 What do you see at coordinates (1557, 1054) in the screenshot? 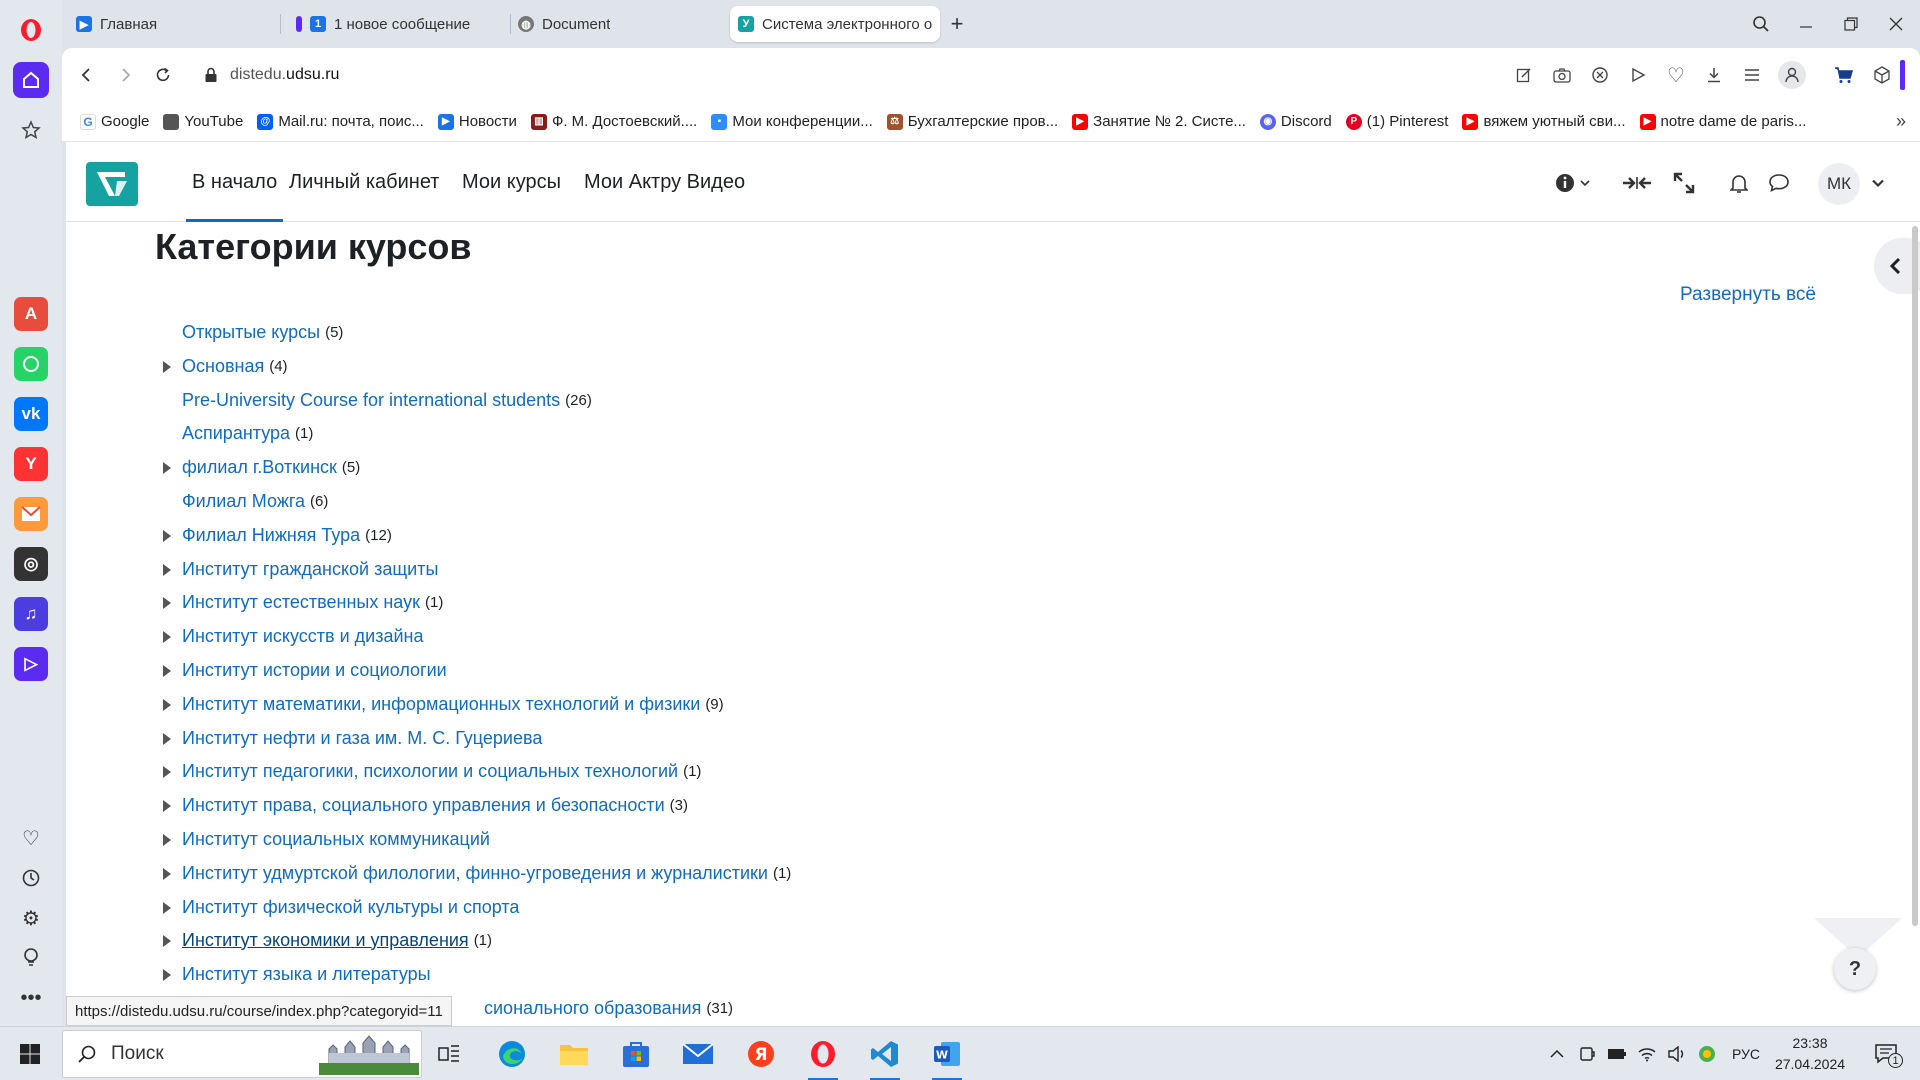
I see `tray-chevron-up-icon` at bounding box center [1557, 1054].